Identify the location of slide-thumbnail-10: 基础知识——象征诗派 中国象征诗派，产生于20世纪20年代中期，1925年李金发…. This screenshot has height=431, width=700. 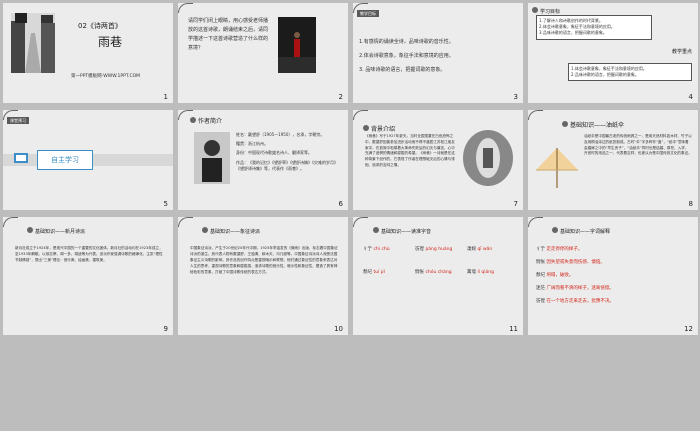
(263, 276).